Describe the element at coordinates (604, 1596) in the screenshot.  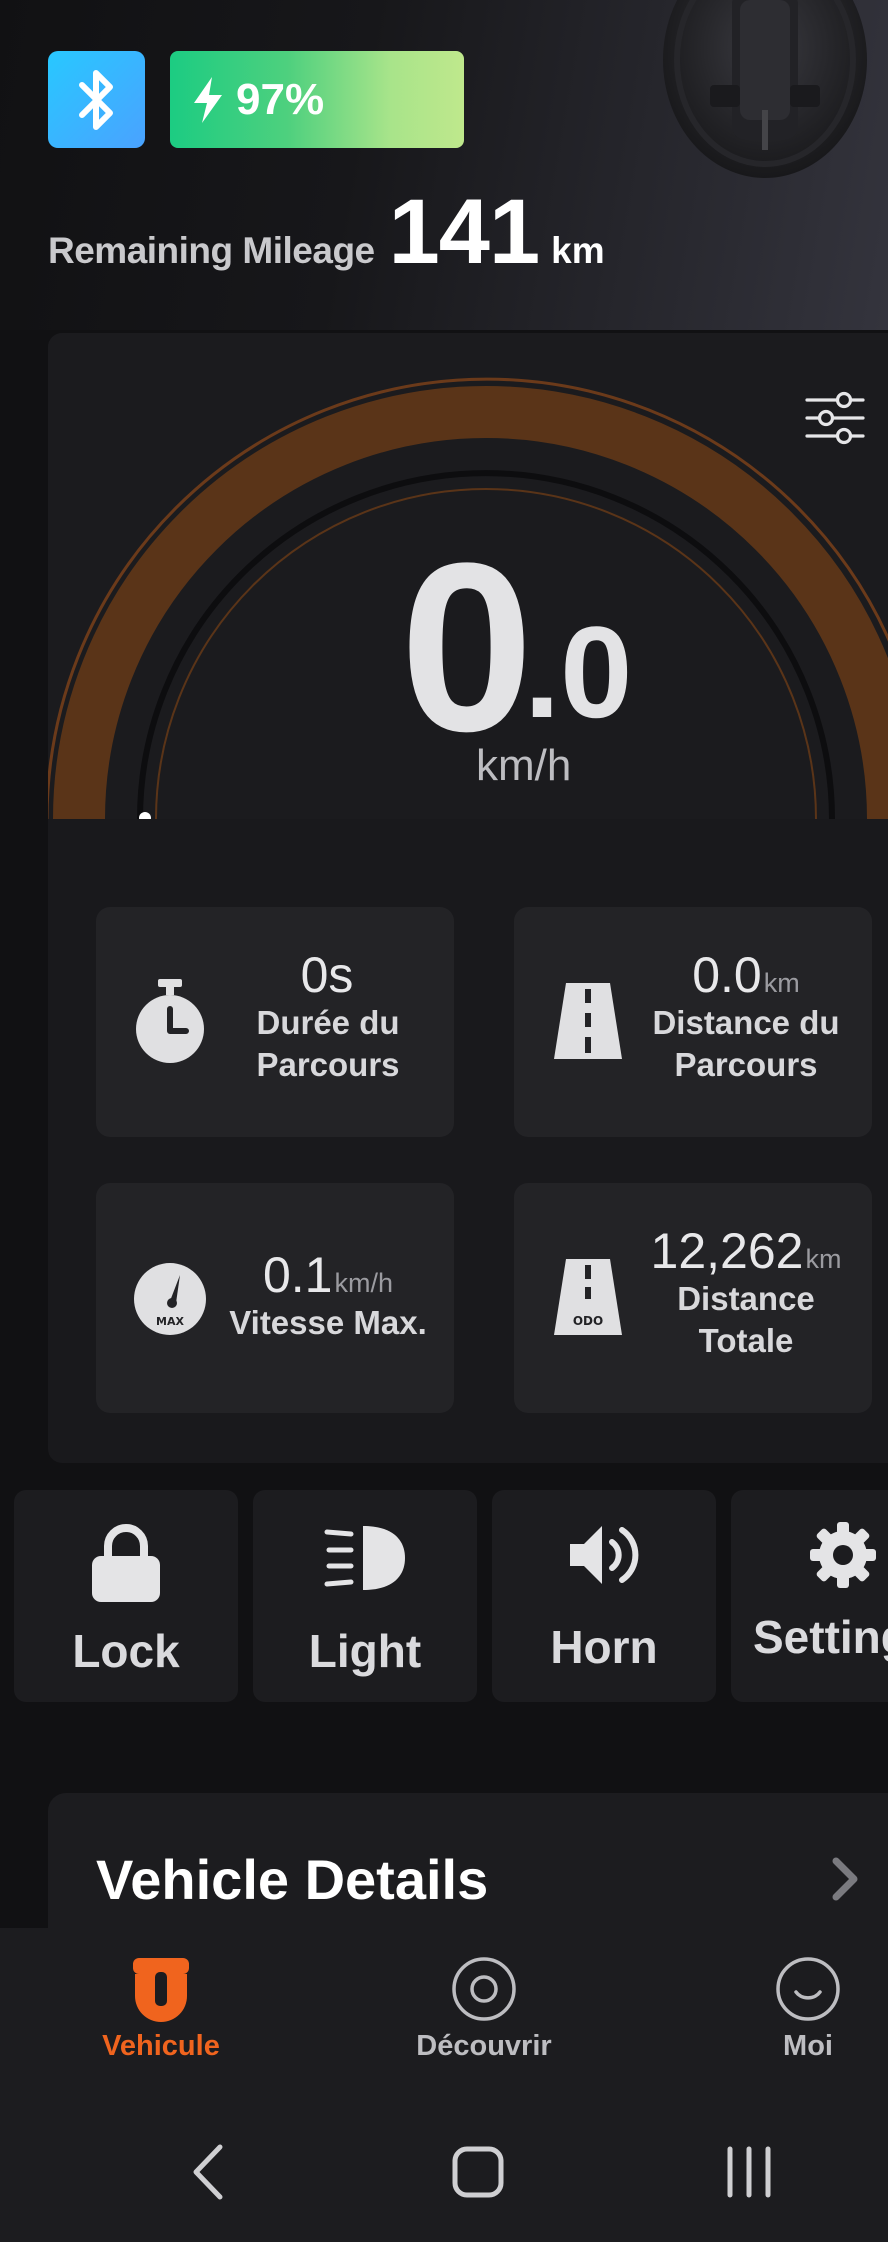
I see `horn-button: Horn` at that location.